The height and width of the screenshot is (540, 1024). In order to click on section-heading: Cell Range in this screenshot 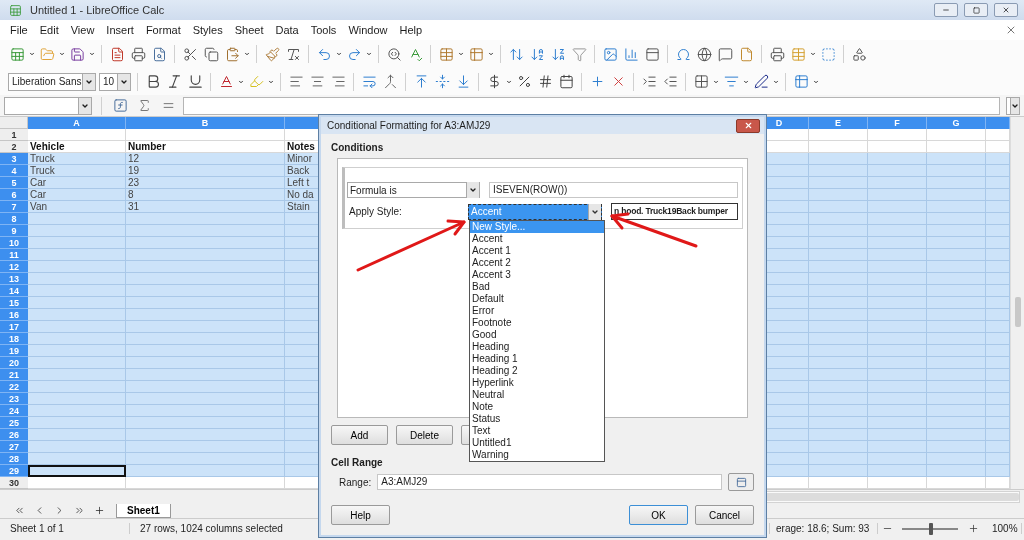, I will do `click(357, 462)`.